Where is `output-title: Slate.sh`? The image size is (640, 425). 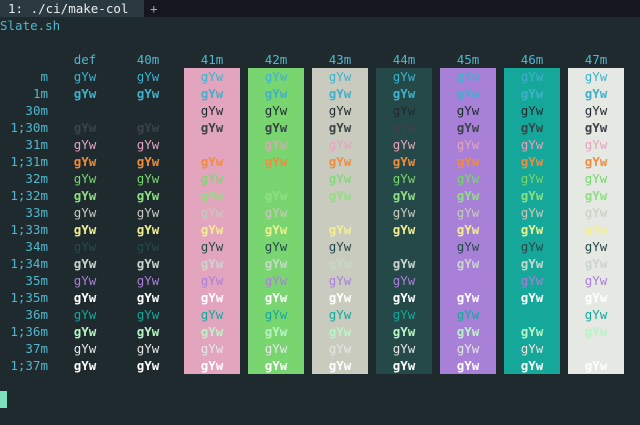 output-title: Slate.sh is located at coordinates (30, 25).